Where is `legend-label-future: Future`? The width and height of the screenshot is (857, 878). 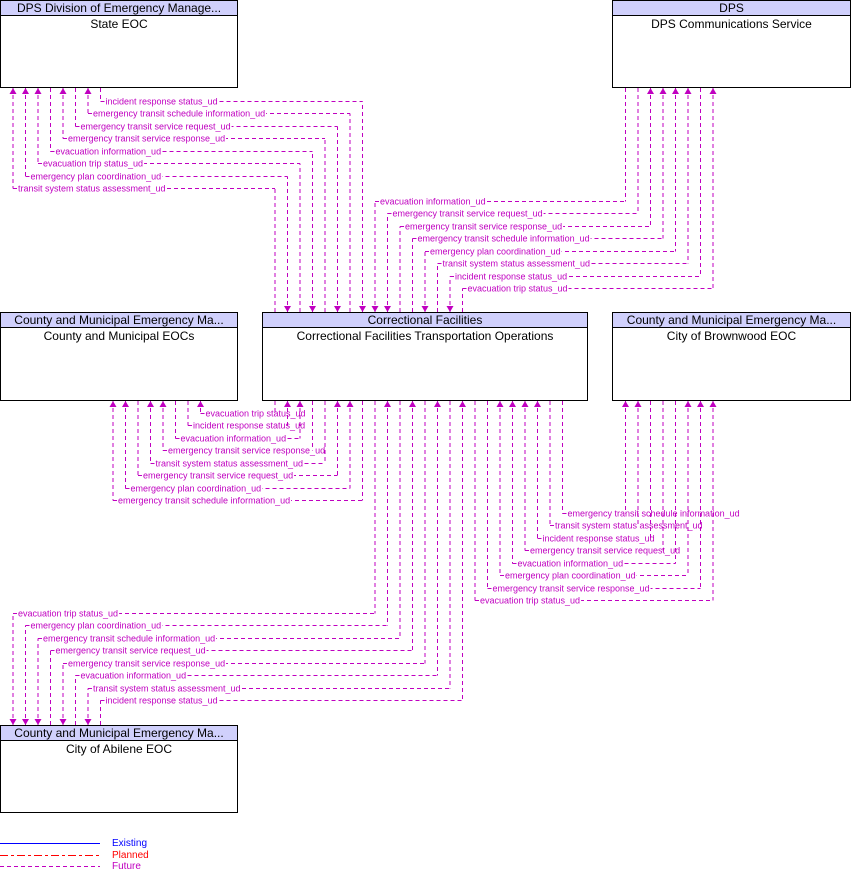 legend-label-future: Future is located at coordinates (126, 866).